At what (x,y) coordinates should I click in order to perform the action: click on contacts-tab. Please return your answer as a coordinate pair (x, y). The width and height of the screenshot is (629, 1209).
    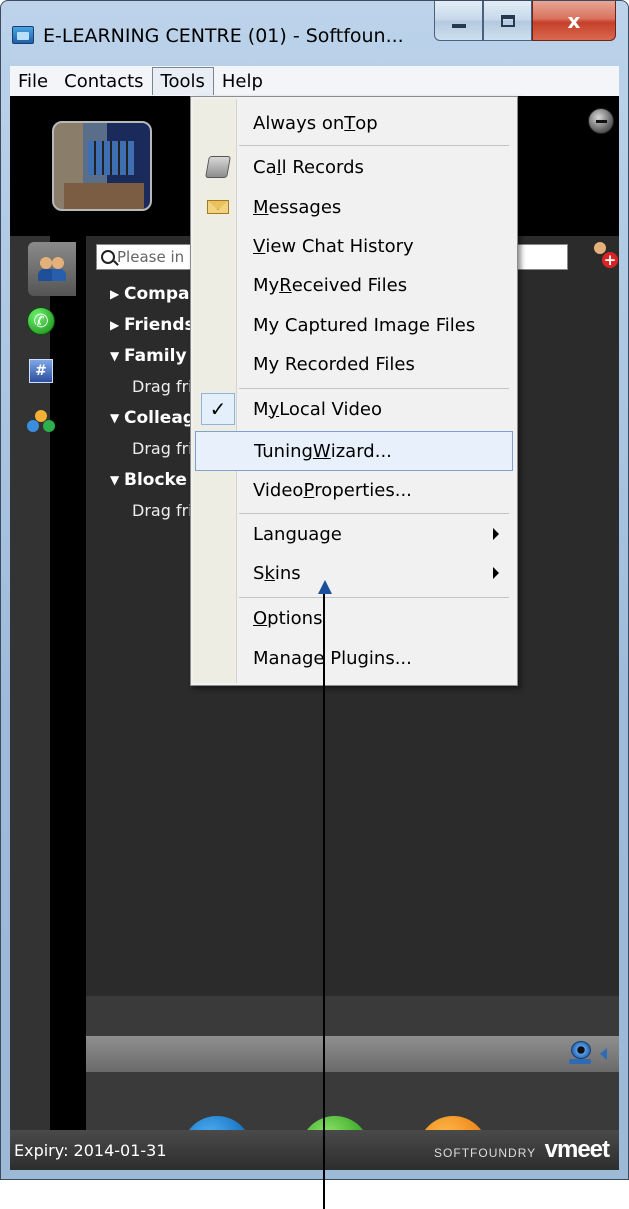
    Looking at the image, I should click on (52, 269).